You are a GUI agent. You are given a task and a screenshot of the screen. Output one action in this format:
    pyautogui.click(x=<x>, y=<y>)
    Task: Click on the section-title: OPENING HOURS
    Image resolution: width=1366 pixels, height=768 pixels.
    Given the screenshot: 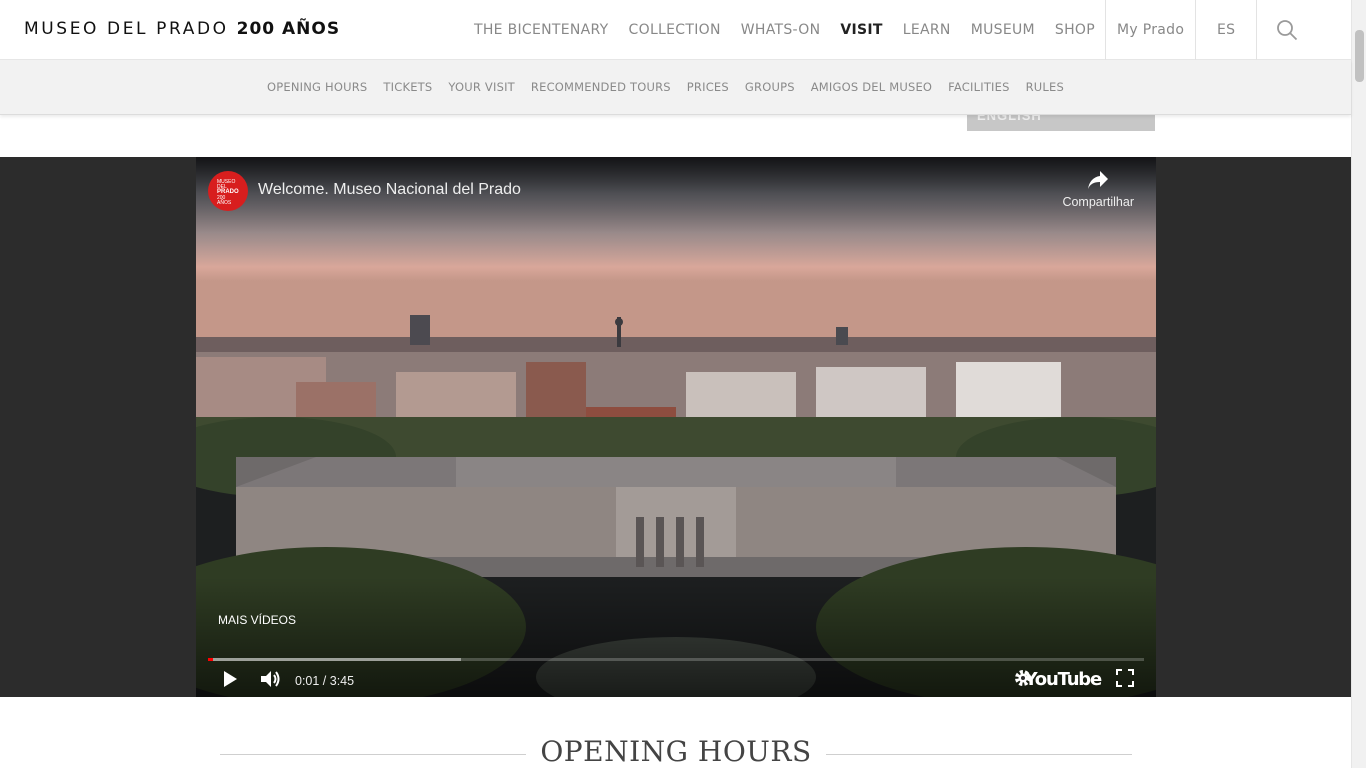 What is the action you would take?
    pyautogui.click(x=676, y=751)
    